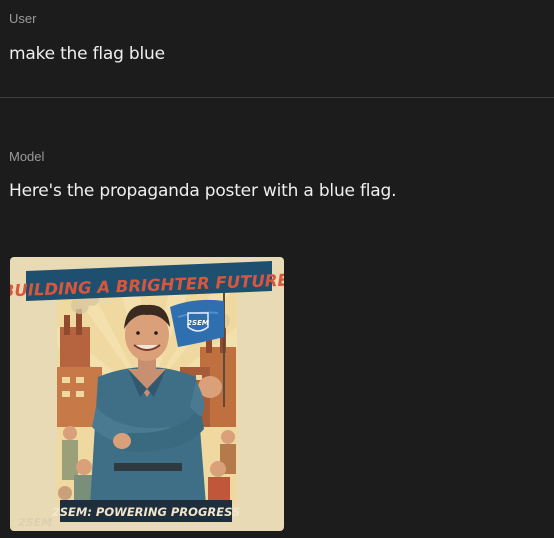  Describe the element at coordinates (23, 18) in the screenshot. I see `user-role-label: User` at that location.